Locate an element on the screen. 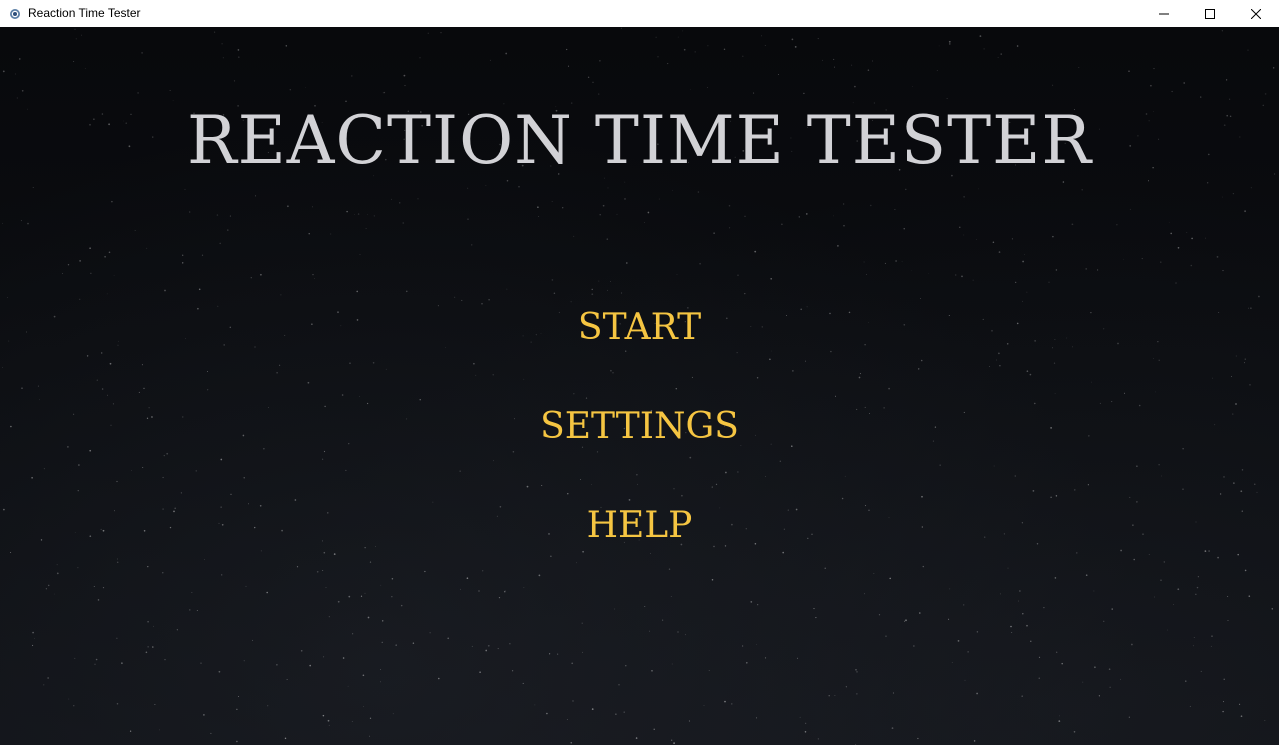 The width and height of the screenshot is (1279, 745). app-icon is located at coordinates (15, 14).